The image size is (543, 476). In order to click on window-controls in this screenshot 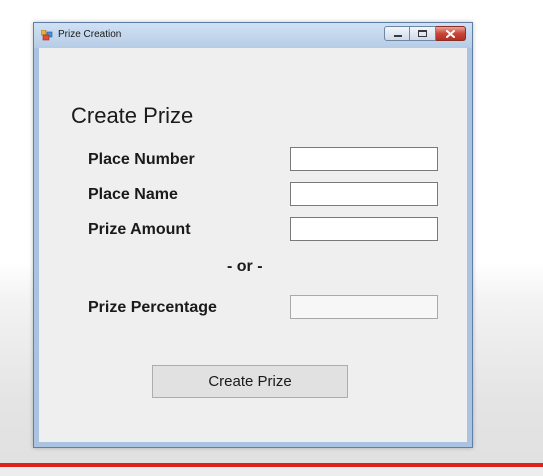, I will do `click(425, 34)`.